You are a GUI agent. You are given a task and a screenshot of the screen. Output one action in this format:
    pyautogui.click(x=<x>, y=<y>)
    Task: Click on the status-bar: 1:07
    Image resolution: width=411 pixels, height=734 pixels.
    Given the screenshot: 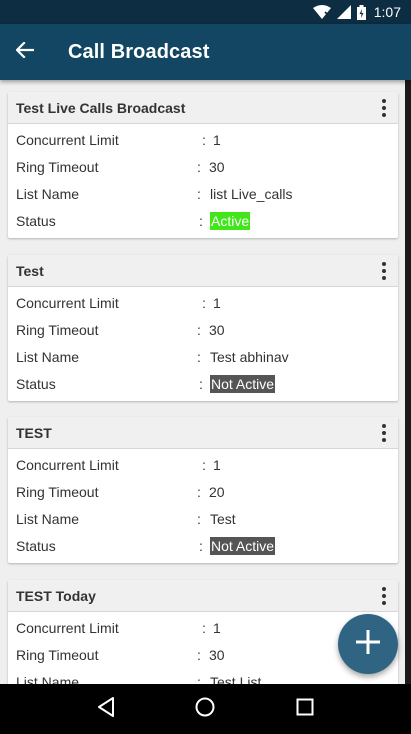 What is the action you would take?
    pyautogui.click(x=205, y=12)
    